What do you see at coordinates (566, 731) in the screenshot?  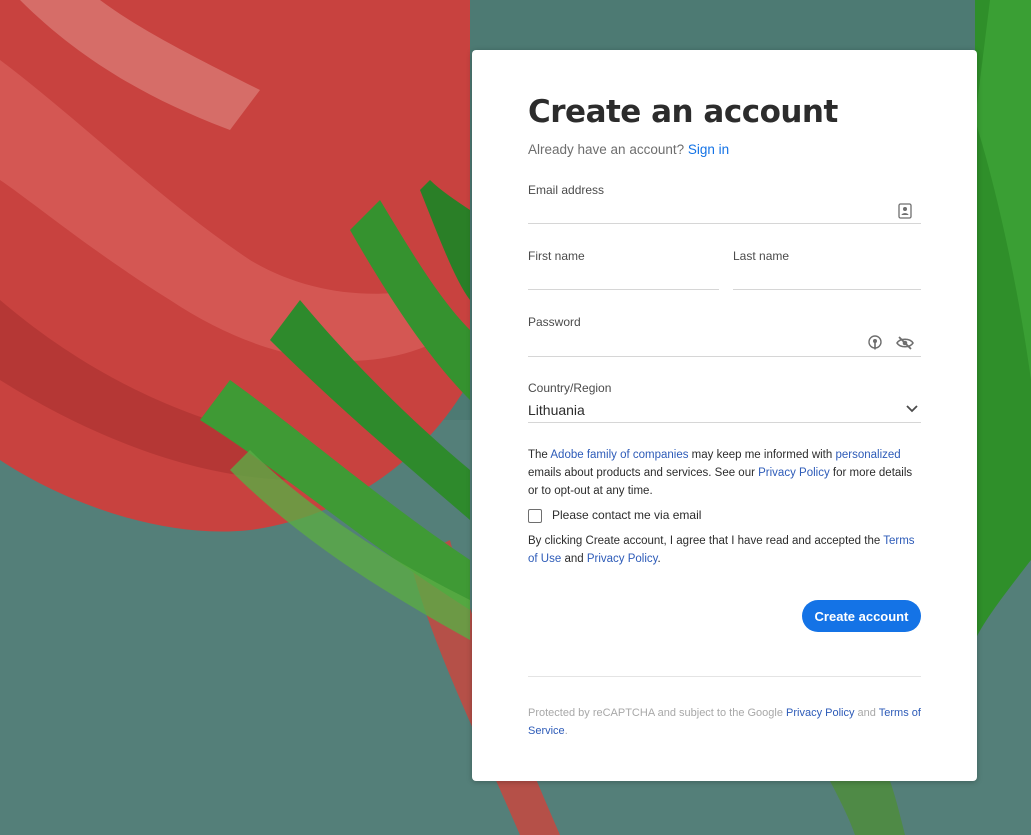 I see `recaptcha-text-3: .` at bounding box center [566, 731].